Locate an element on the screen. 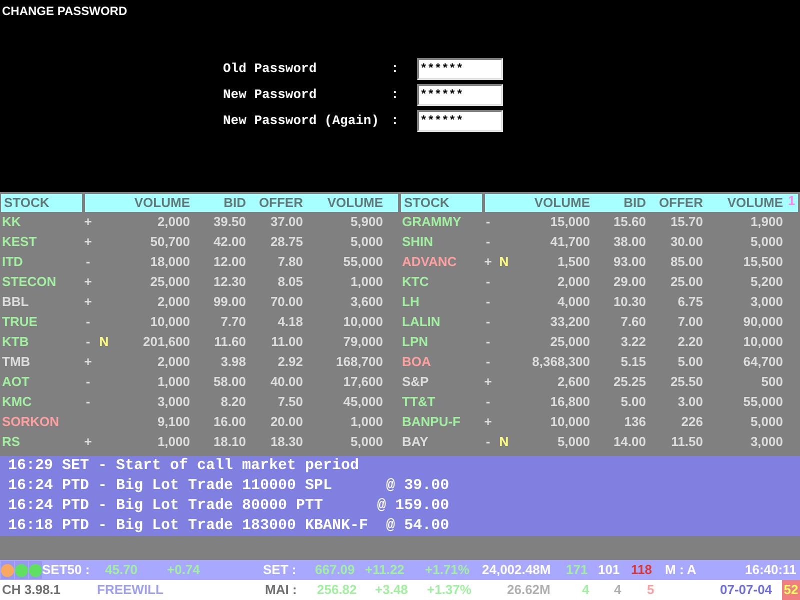 The height and width of the screenshot is (600, 800). stock-symbol: SORKON is located at coordinates (40, 422).